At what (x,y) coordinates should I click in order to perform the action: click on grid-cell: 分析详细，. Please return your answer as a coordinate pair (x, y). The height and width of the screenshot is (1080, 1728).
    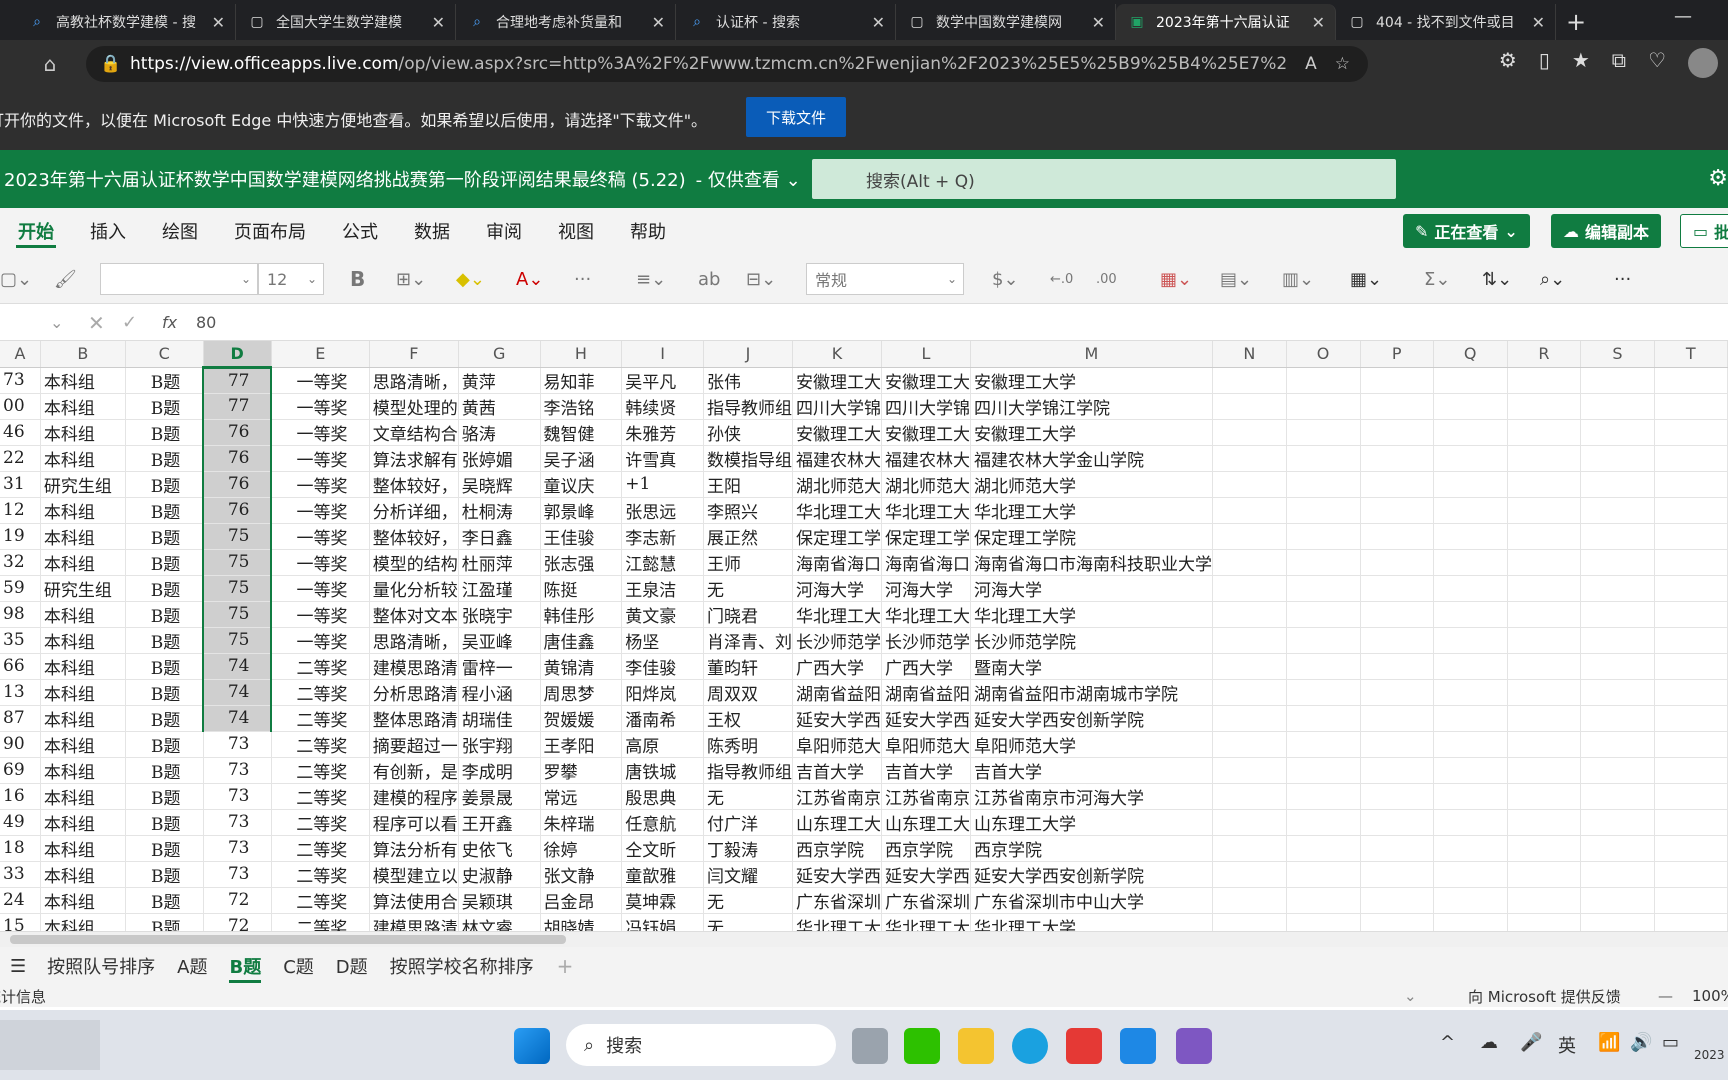
    Looking at the image, I should click on (414, 510).